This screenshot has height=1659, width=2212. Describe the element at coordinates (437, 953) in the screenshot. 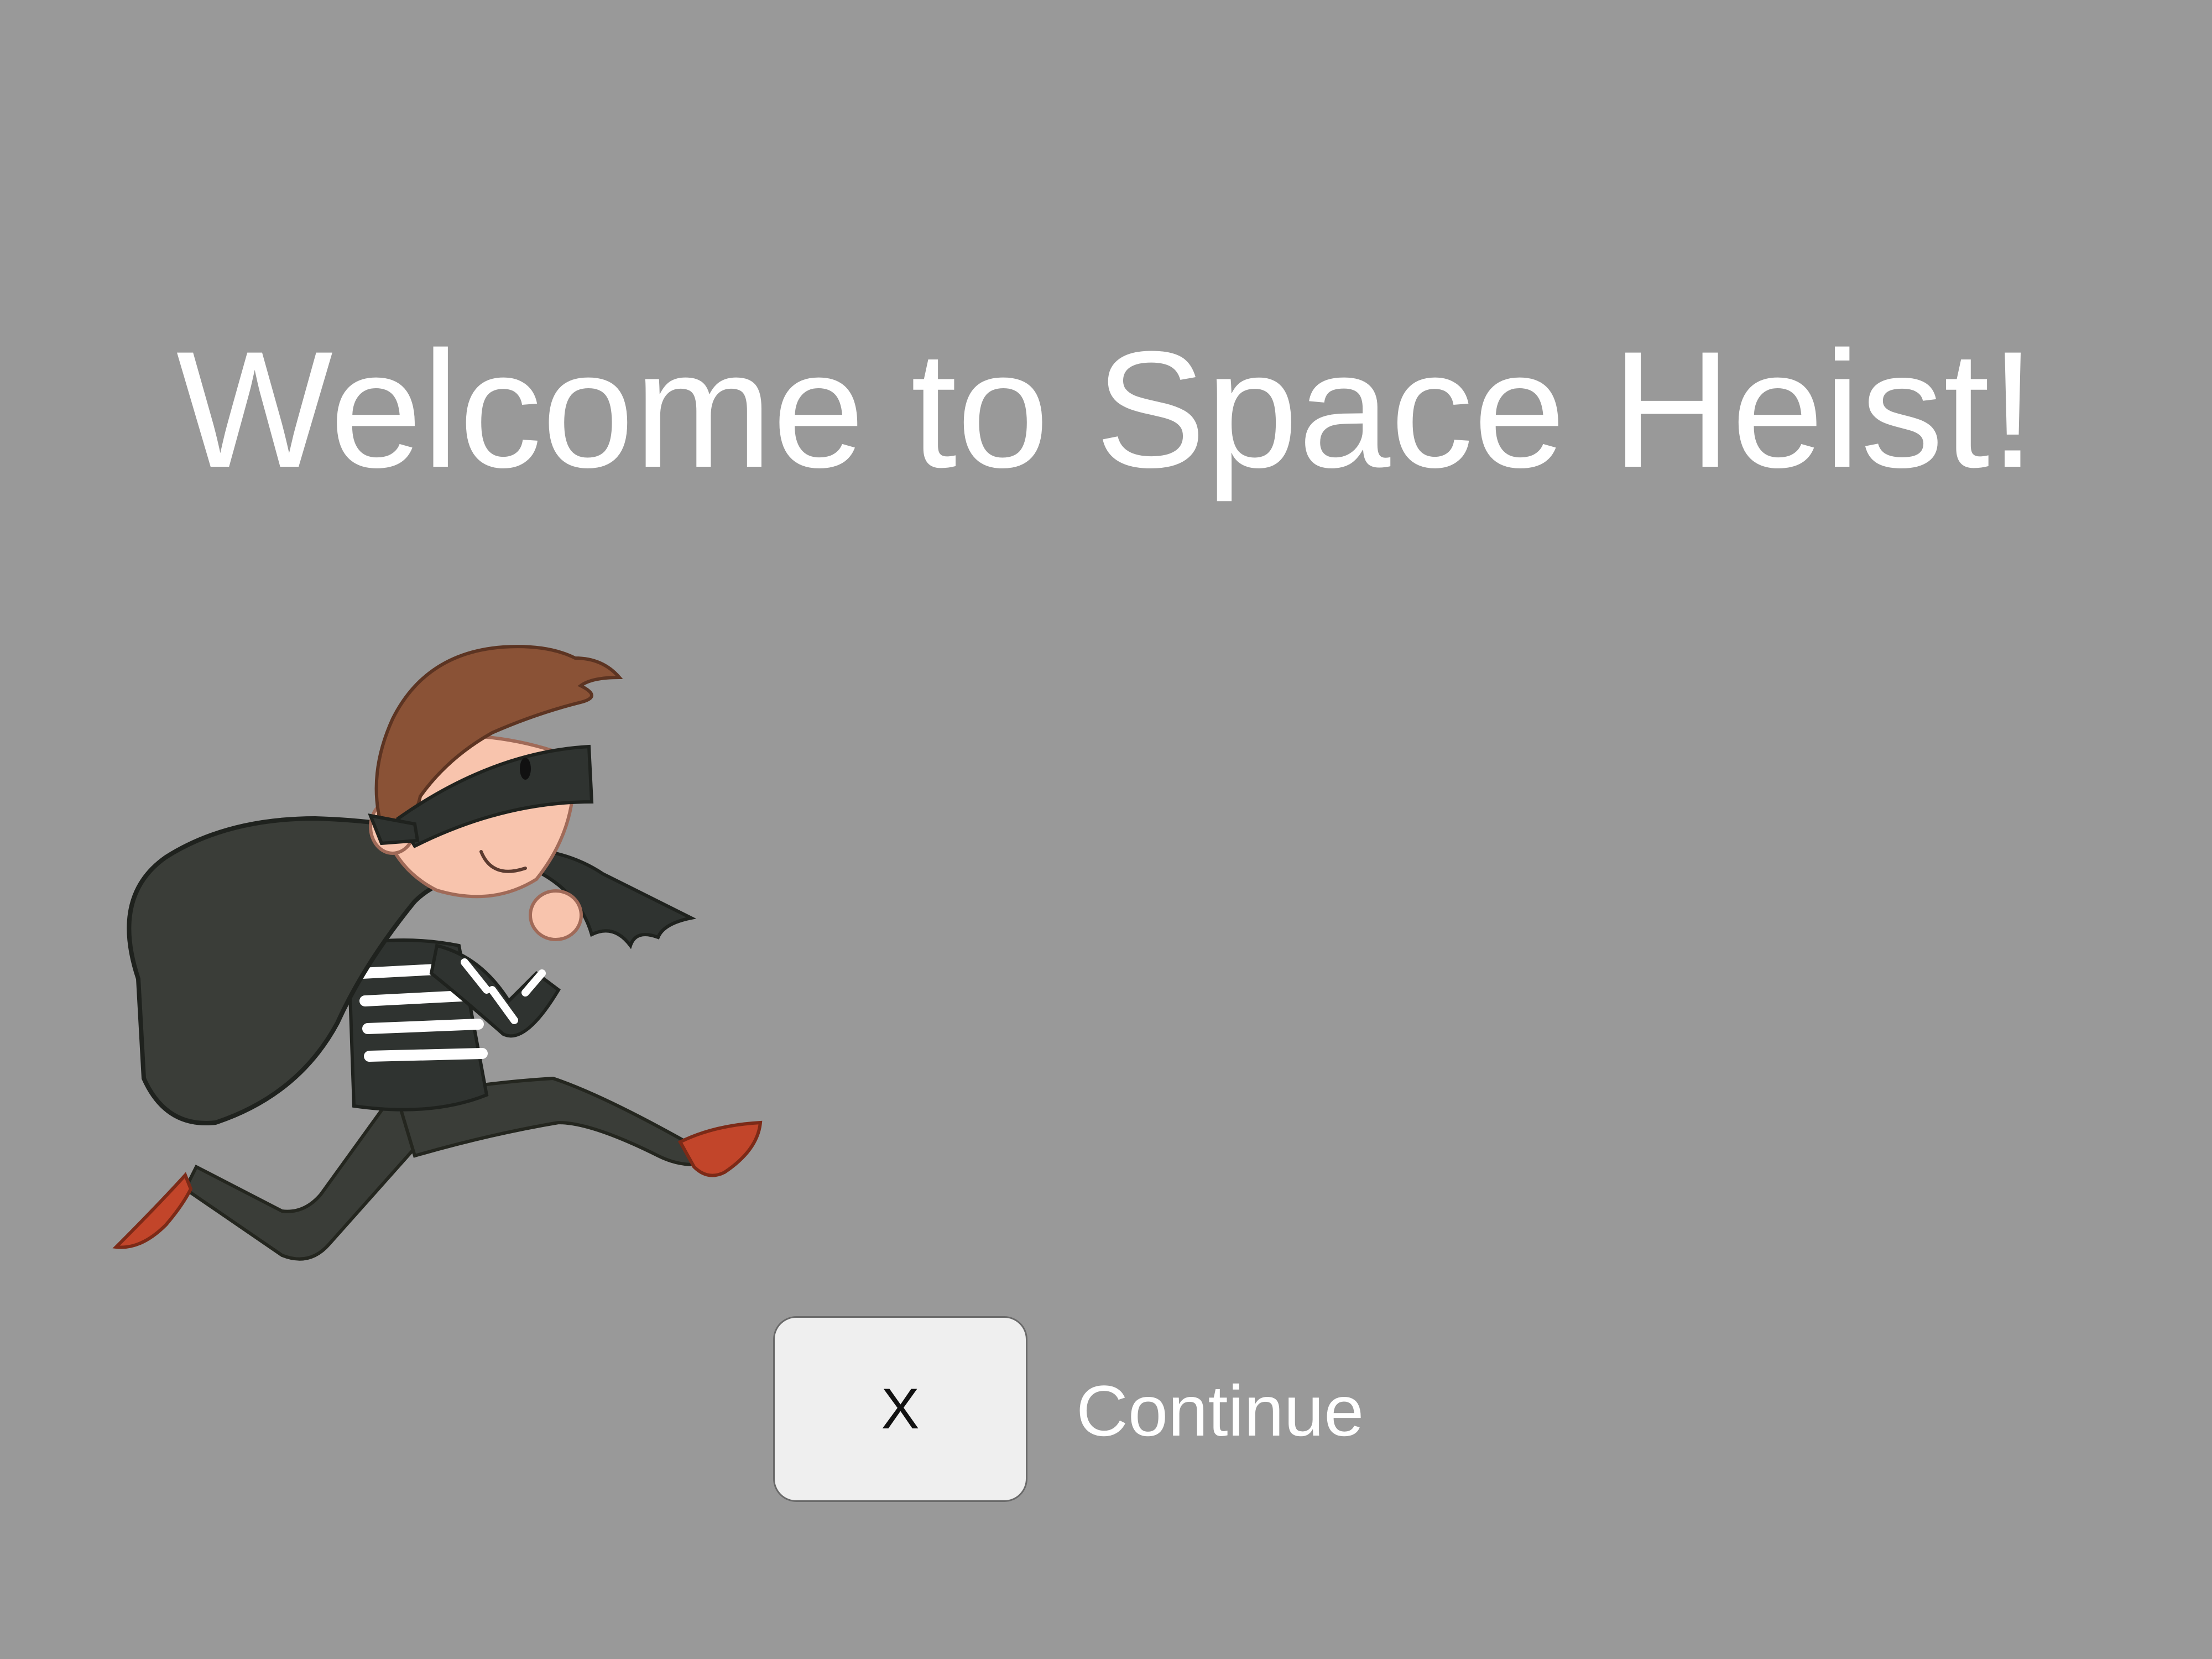

I see `thief-illustration` at that location.